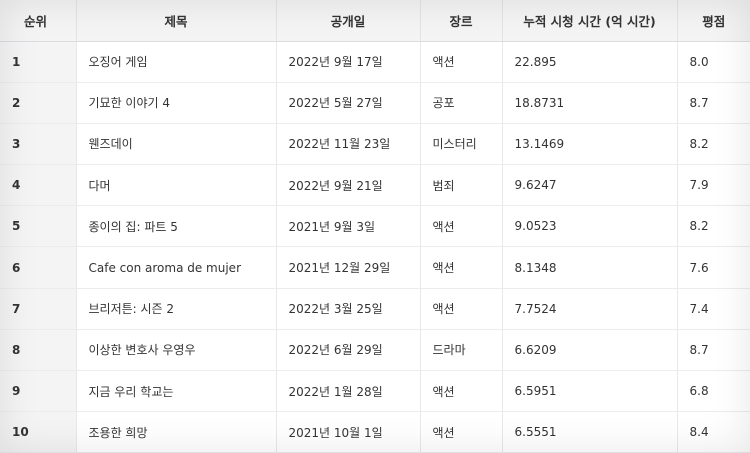  Describe the element at coordinates (38, 144) in the screenshot. I see `cell-rank: 3` at that location.